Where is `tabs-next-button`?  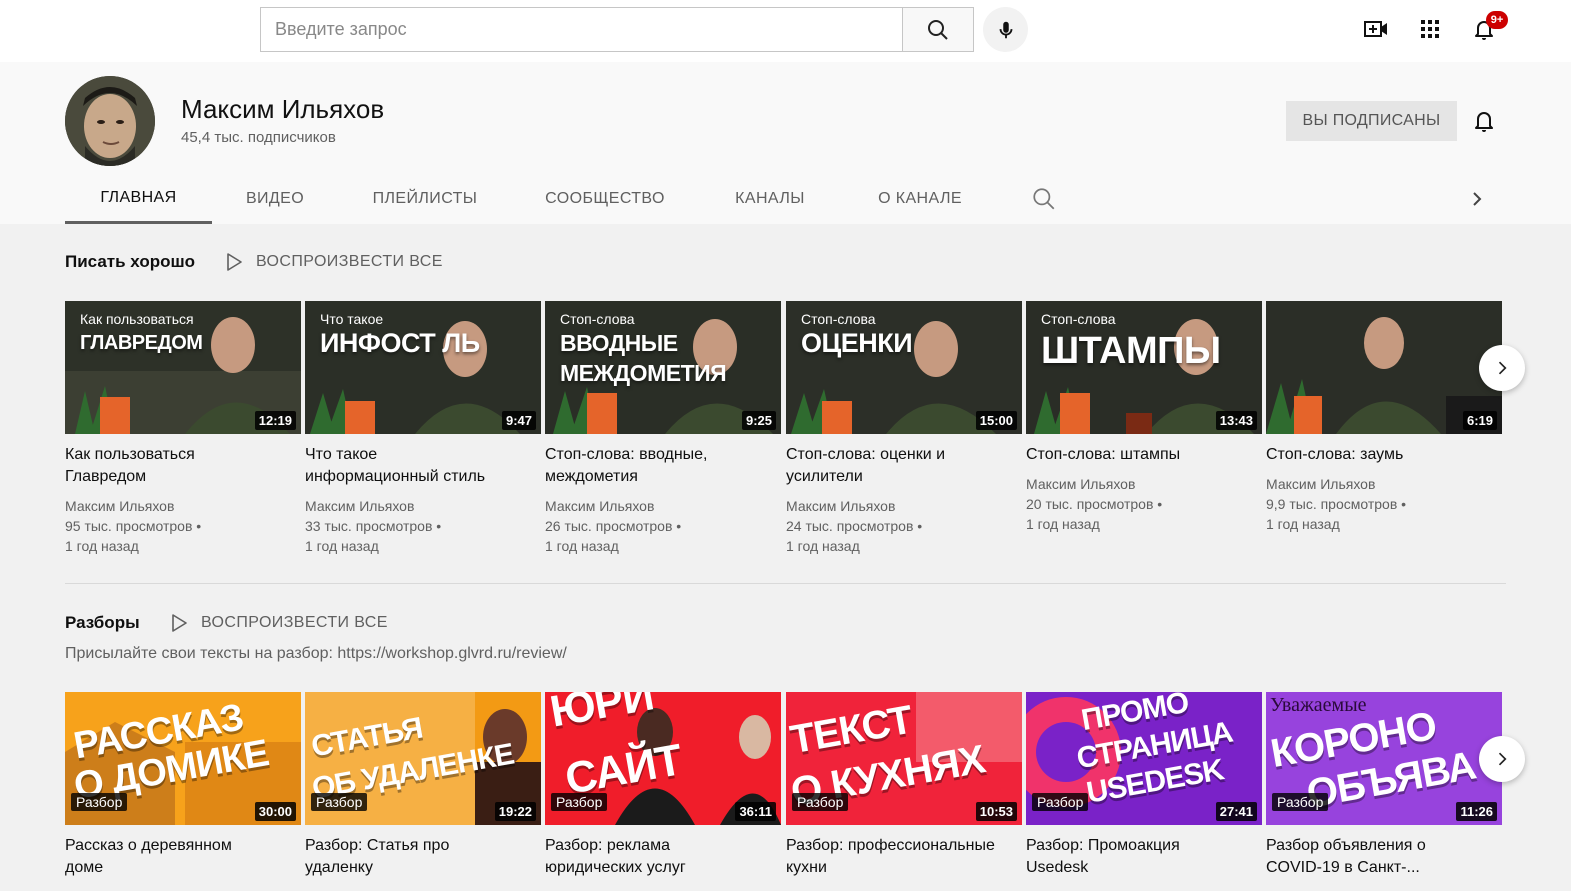 tabs-next-button is located at coordinates (1477, 199).